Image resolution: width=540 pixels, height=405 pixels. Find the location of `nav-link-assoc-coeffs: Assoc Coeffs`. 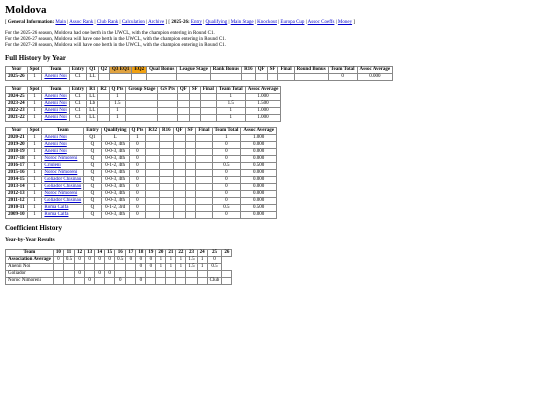

nav-link-assoc-coeffs: Assoc Coeffs is located at coordinates (321, 22).